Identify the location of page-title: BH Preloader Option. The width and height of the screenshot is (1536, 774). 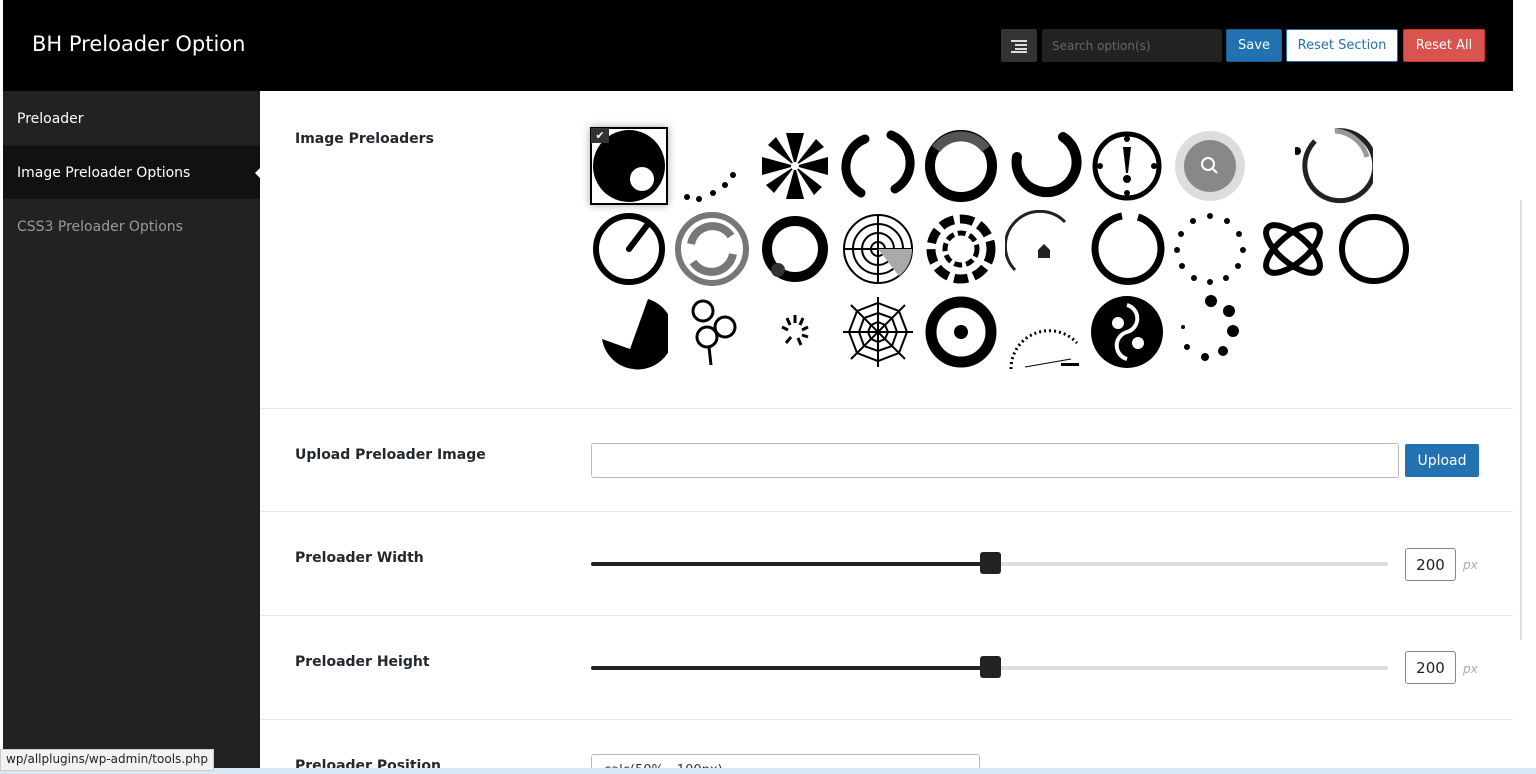
(139, 44).